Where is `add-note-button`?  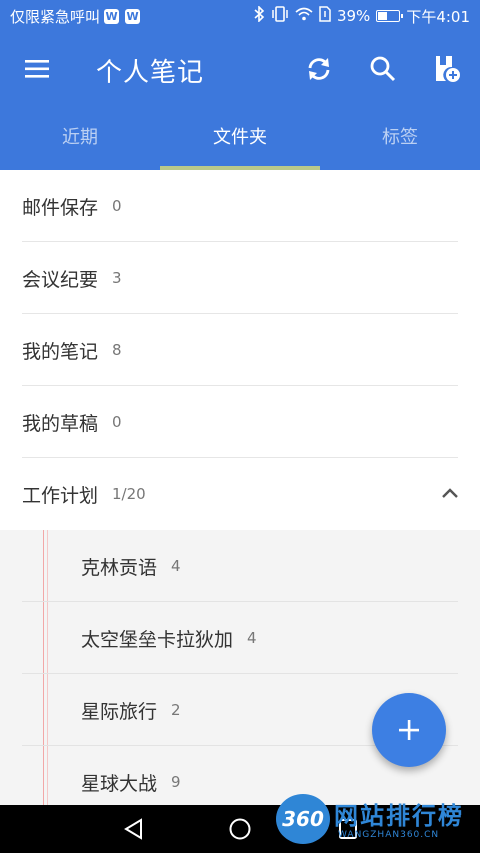 add-note-button is located at coordinates (409, 730).